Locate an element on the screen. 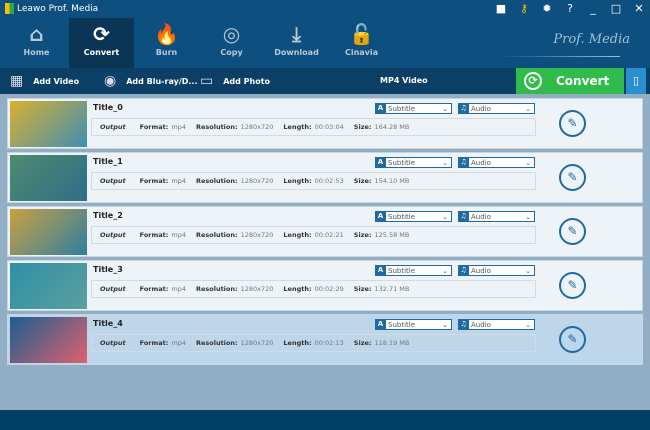 This screenshot has height=430, width=650. sidebar-toggle-icon: ▯ is located at coordinates (636, 81).